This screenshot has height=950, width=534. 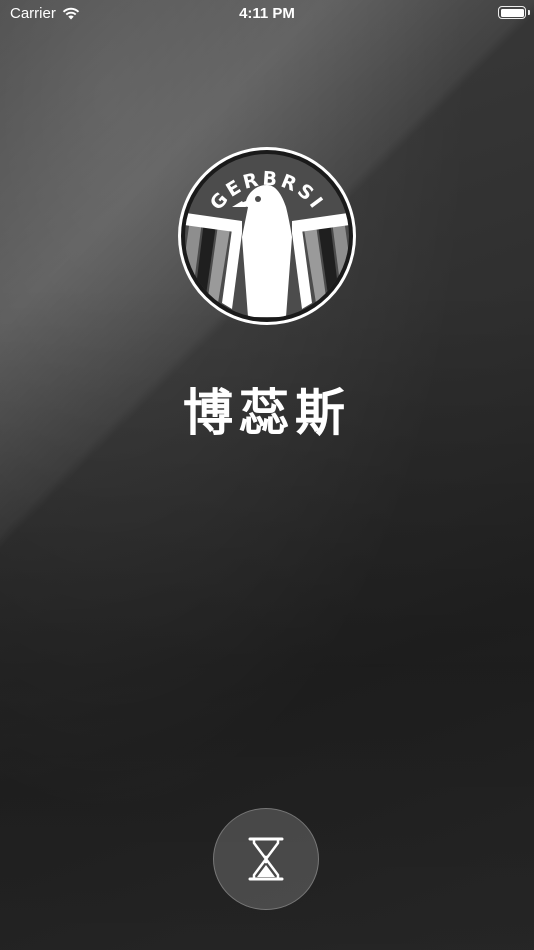 I want to click on loading-button, so click(x=266, y=859).